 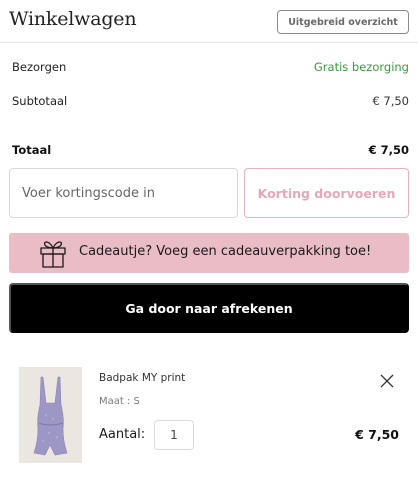 I want to click on product-size: Maat : S, so click(x=119, y=401).